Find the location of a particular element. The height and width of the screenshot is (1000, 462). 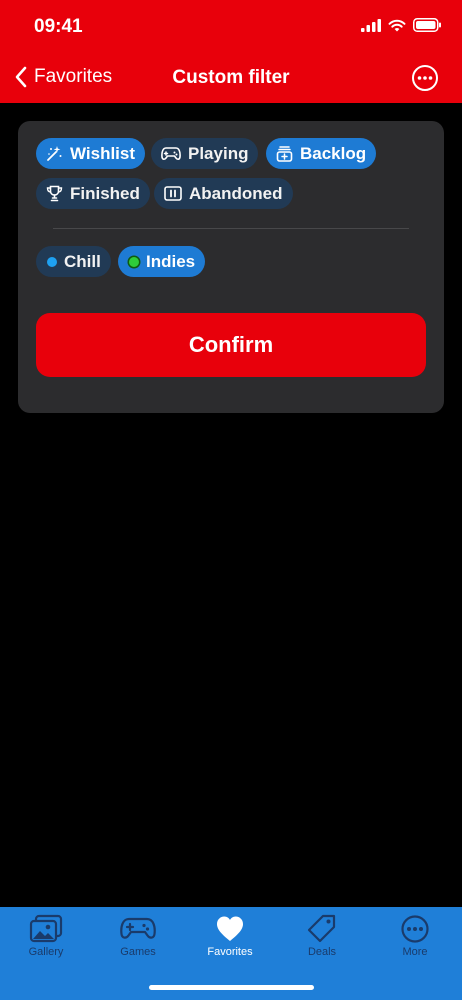

tag-chip-label: Chill is located at coordinates (82, 261).